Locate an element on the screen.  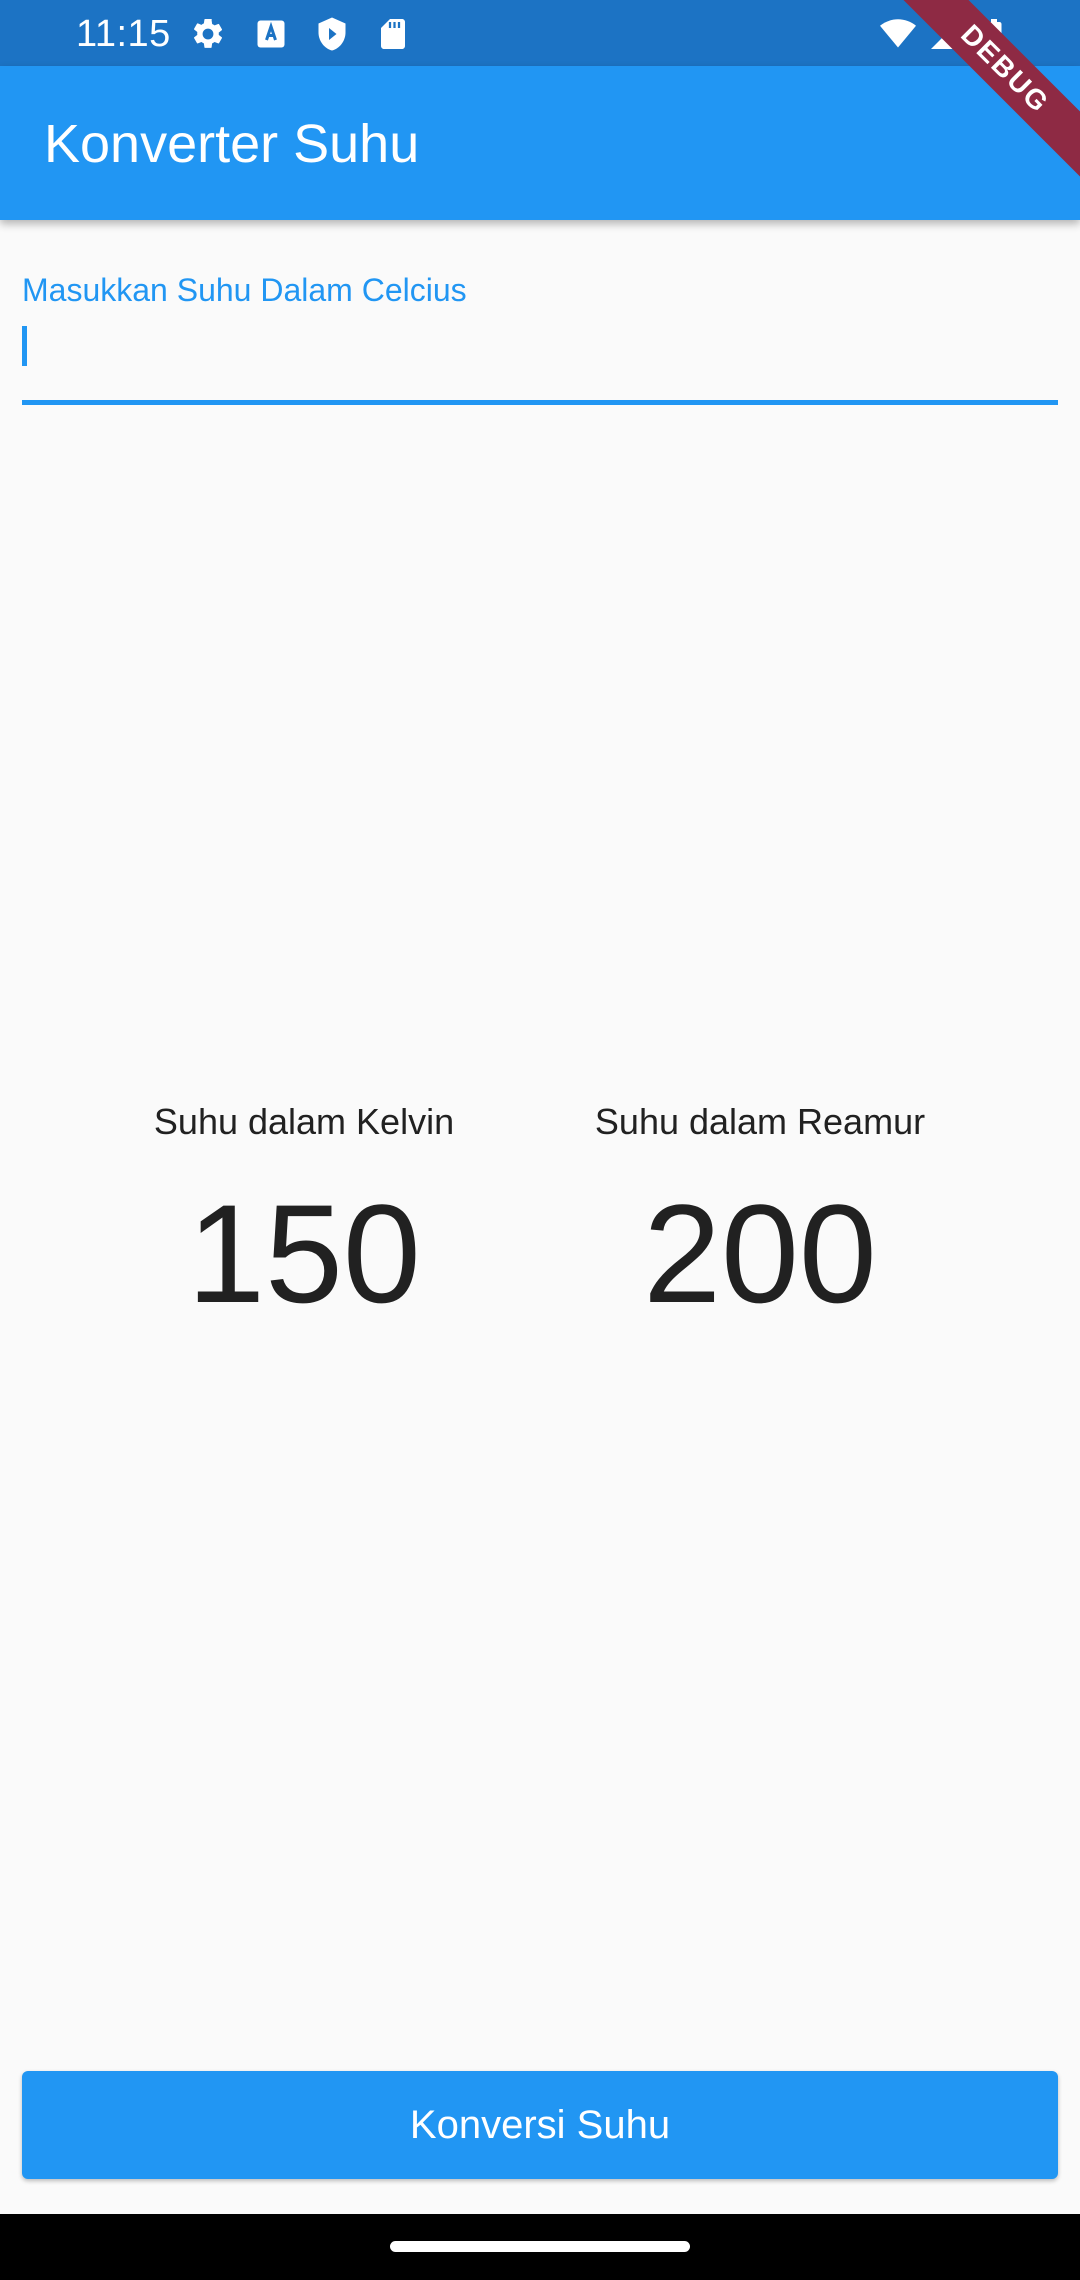
reamur-value: 200 is located at coordinates (760, 1253).